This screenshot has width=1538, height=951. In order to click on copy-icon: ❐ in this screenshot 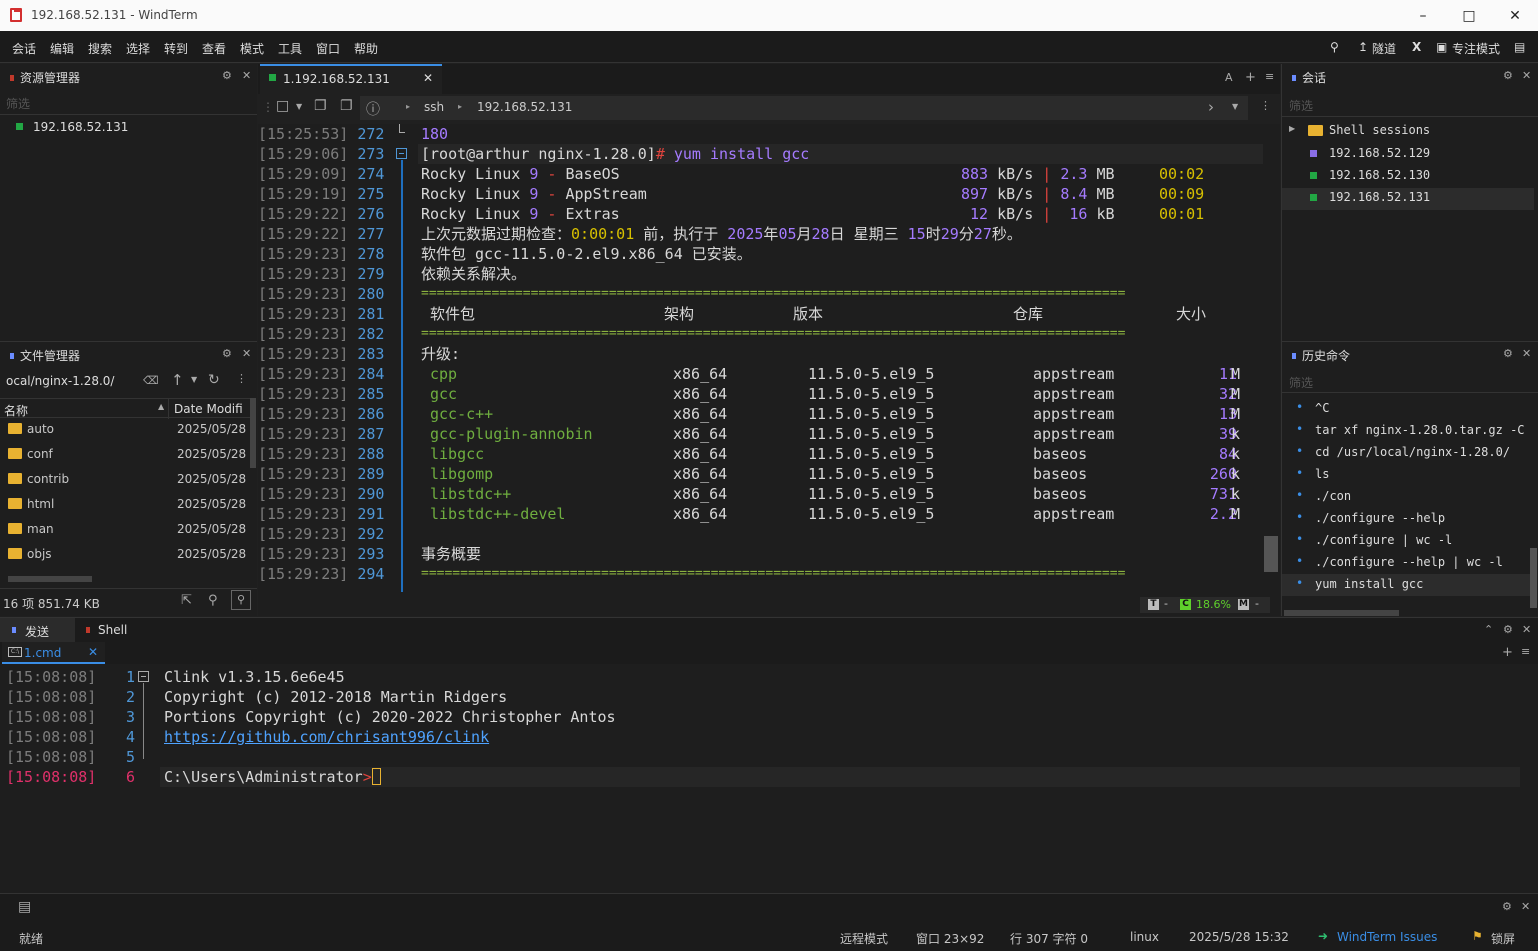, I will do `click(346, 106)`.